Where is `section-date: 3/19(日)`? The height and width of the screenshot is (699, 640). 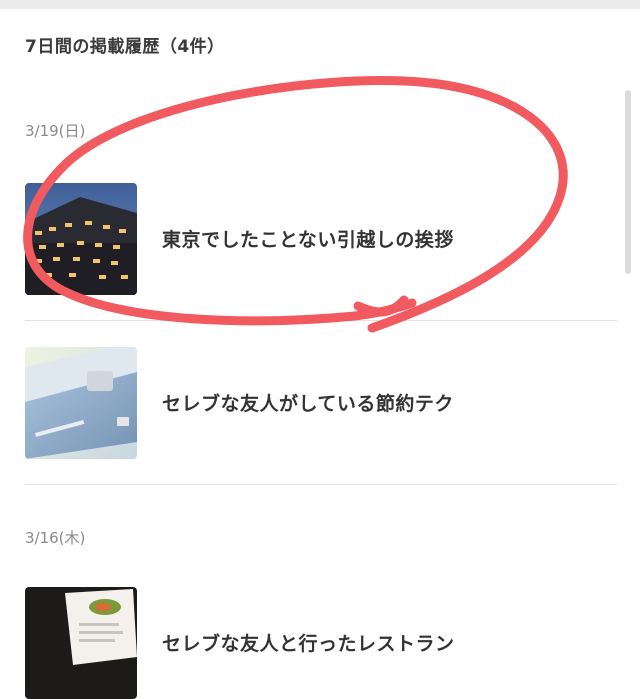 section-date: 3/19(日) is located at coordinates (55, 131).